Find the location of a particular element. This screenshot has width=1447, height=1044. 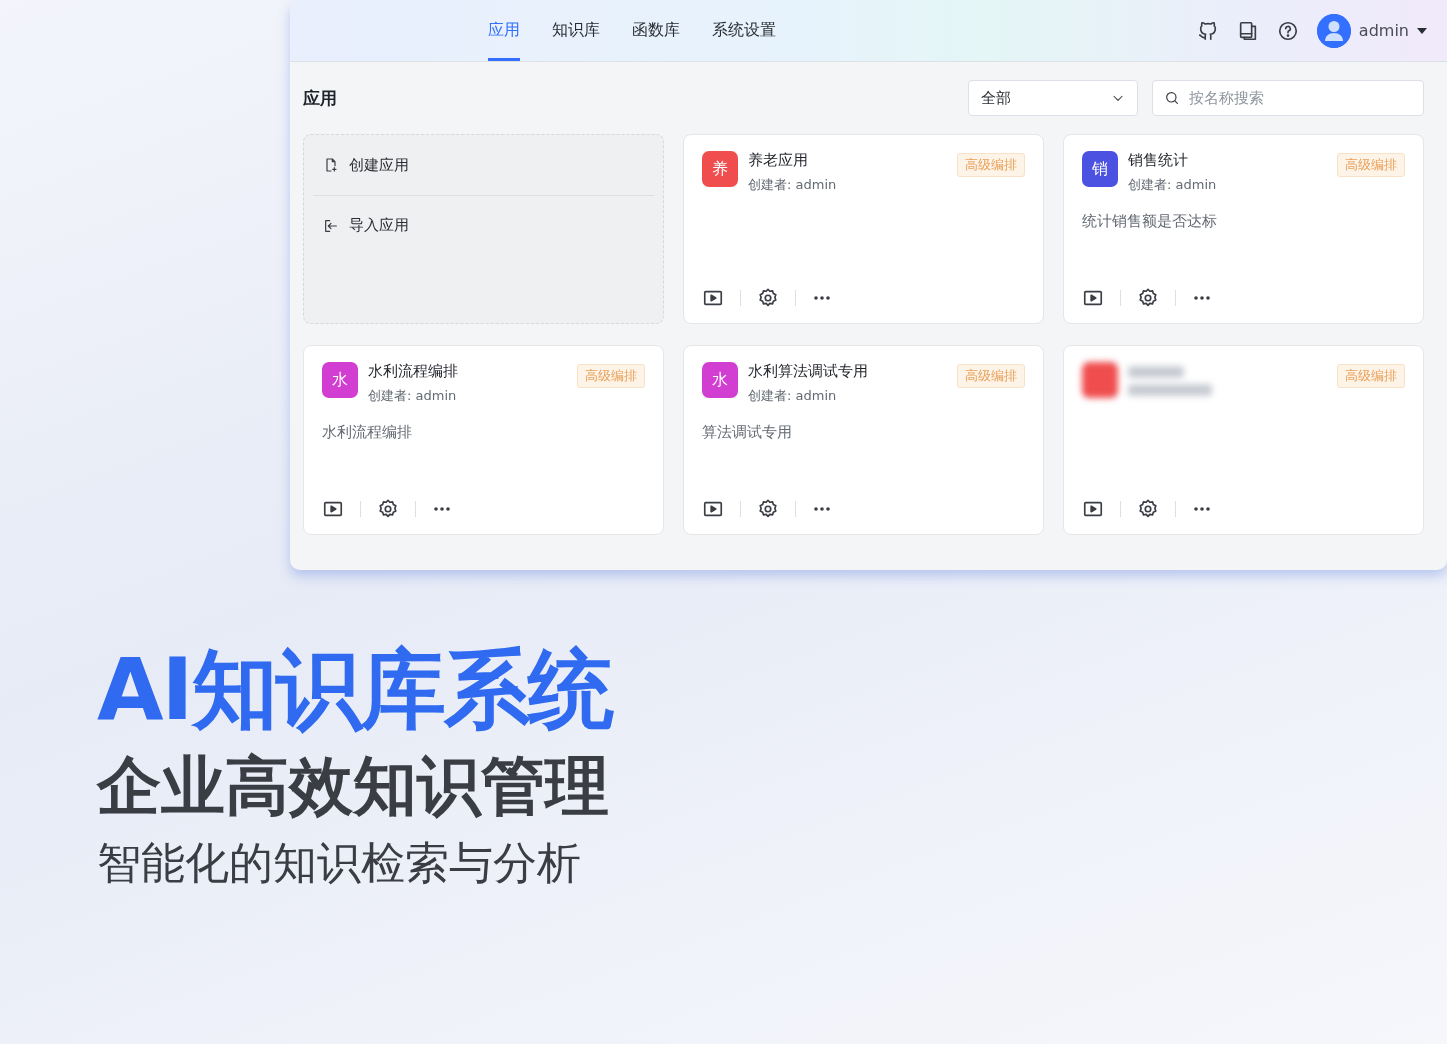

nav-tab: 应用 is located at coordinates (504, 30).